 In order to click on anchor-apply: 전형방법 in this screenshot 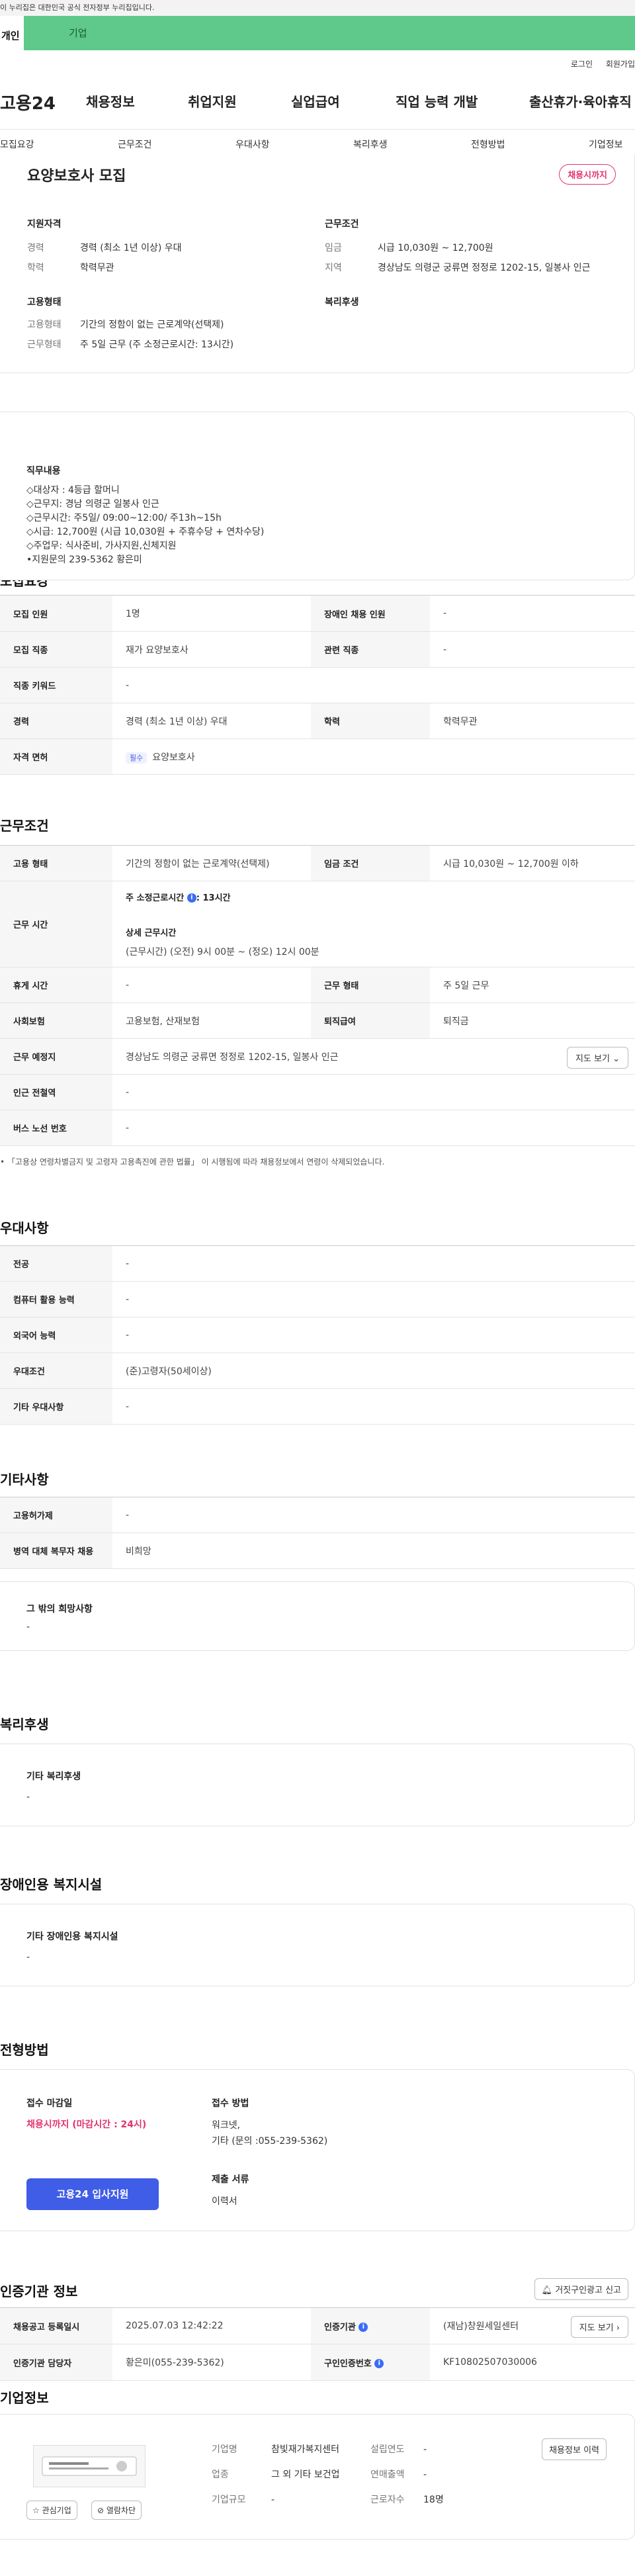, I will do `click(488, 144)`.